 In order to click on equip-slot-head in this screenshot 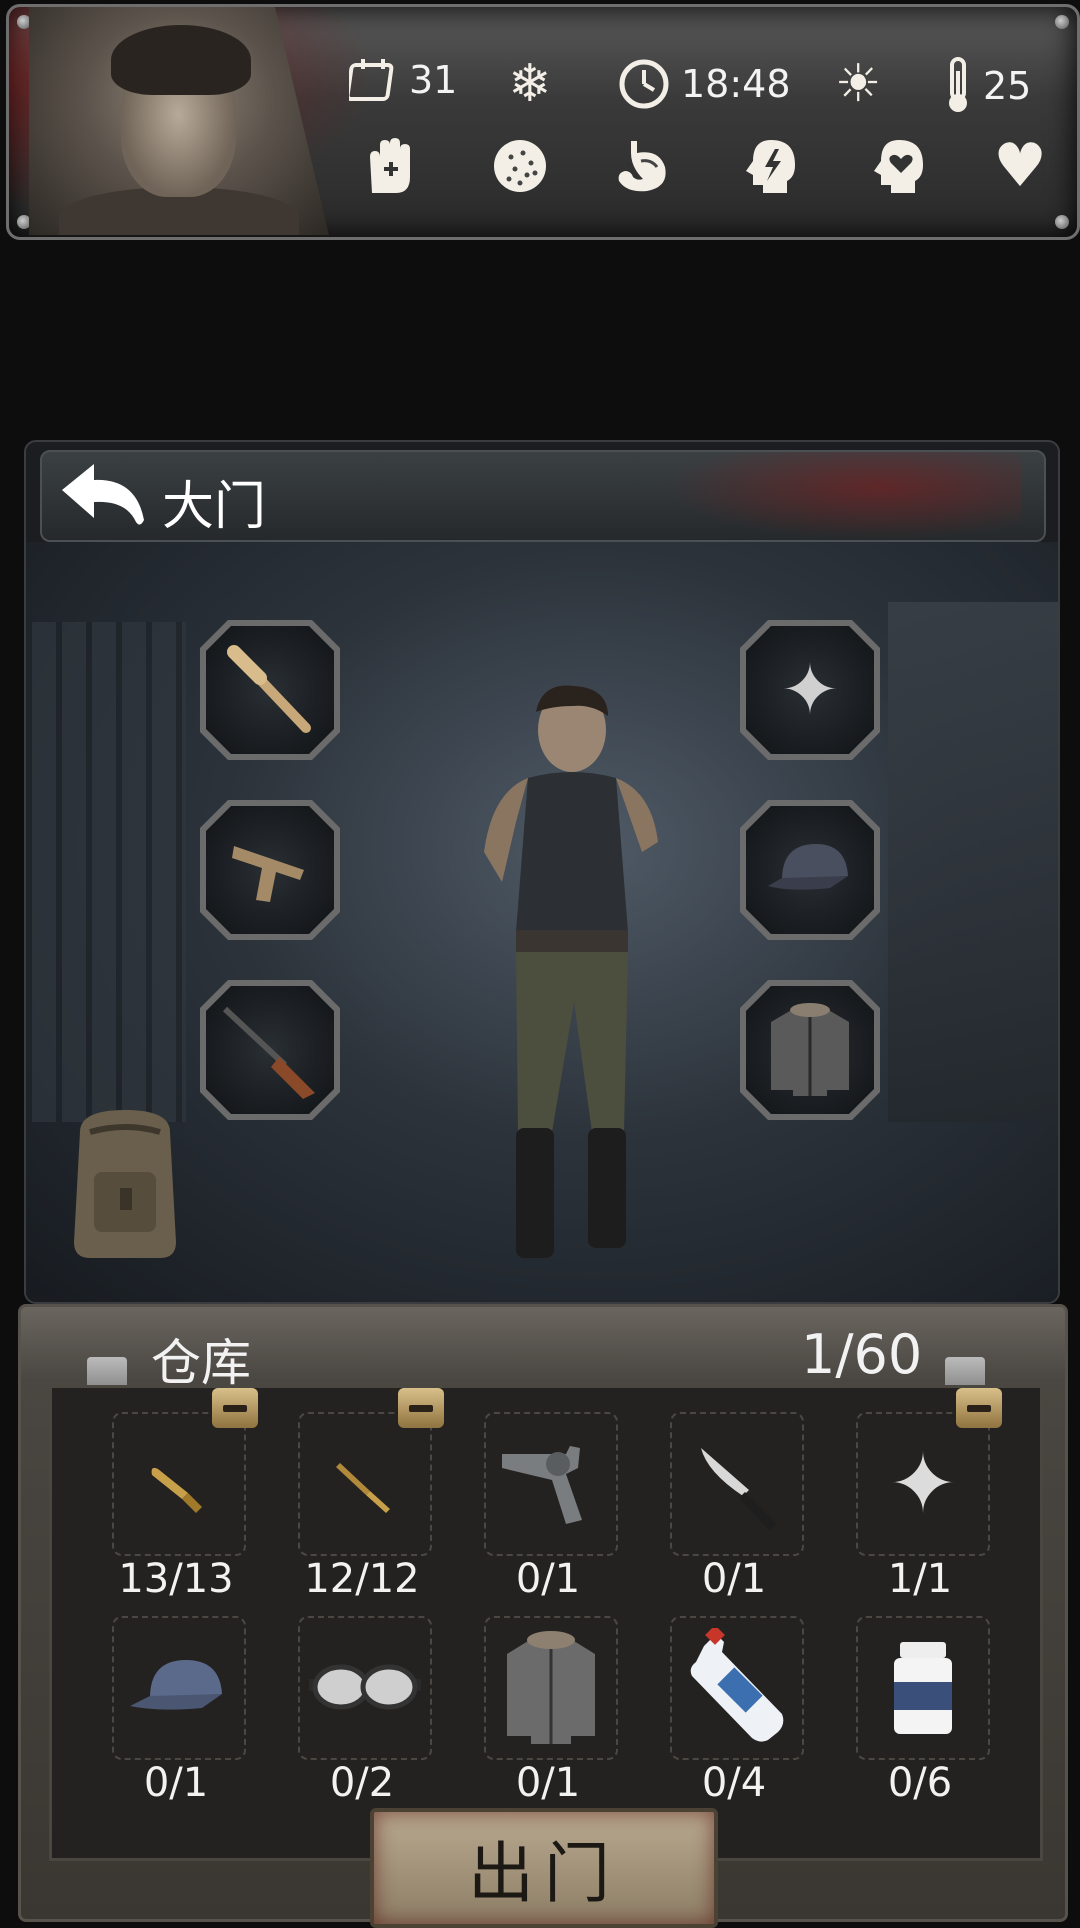, I will do `click(810, 870)`.